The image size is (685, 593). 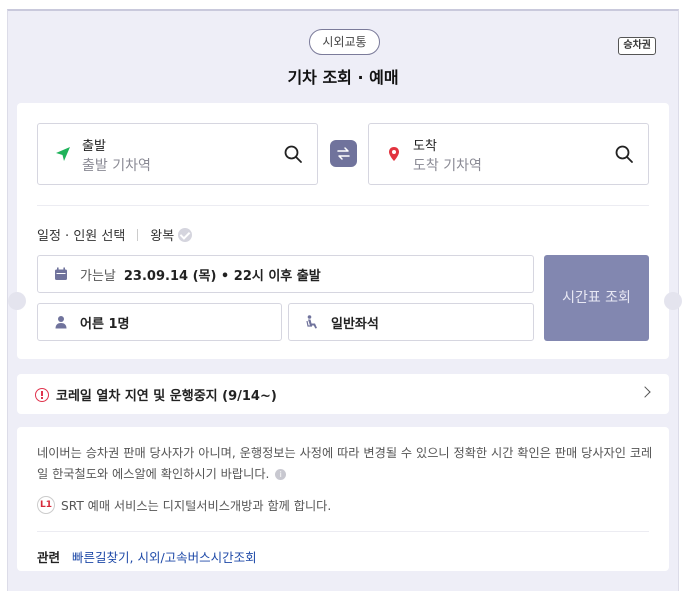 I want to click on page-title: 기차 조회 · 예매, so click(x=343, y=77).